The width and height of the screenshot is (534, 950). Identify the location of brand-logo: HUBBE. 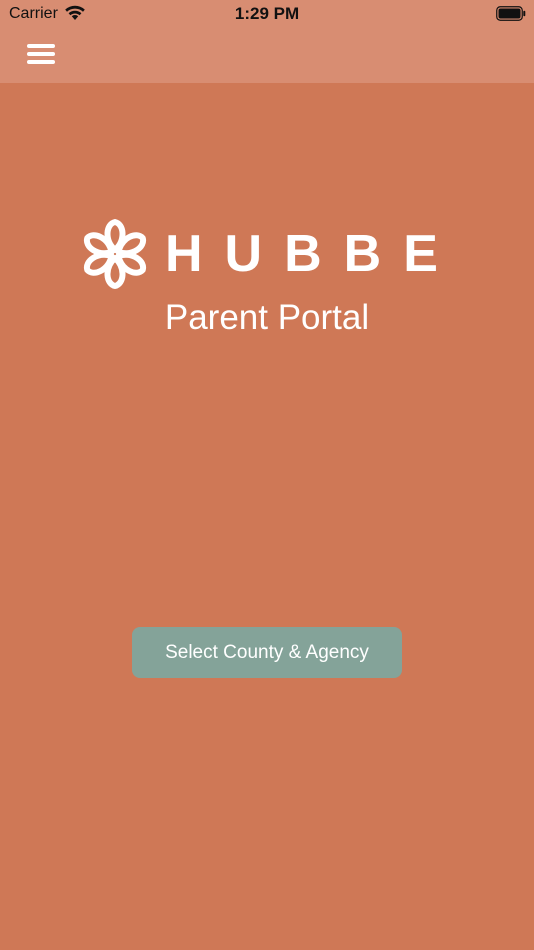
(267, 254).